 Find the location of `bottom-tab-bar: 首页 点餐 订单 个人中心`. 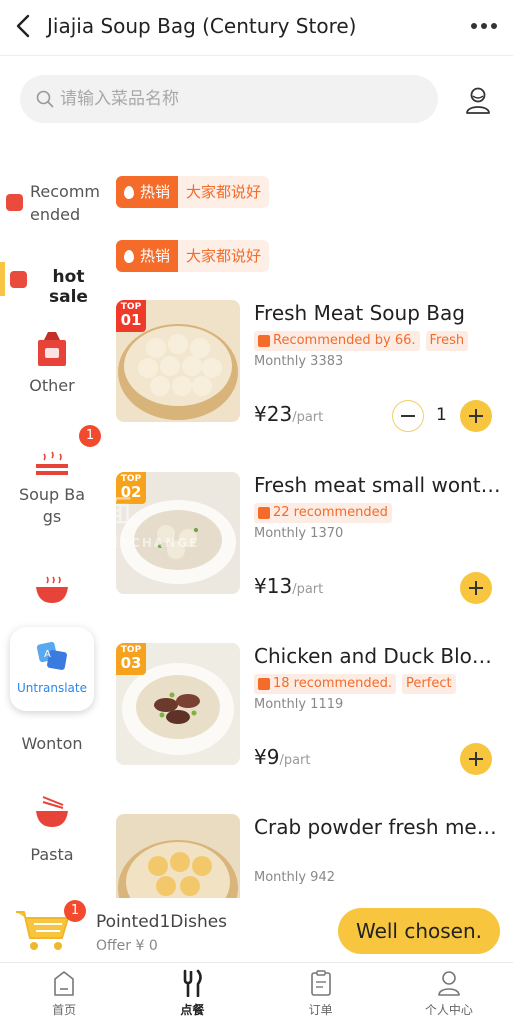

bottom-tab-bar: 首页 点餐 订单 个人中心 is located at coordinates (256, 993).